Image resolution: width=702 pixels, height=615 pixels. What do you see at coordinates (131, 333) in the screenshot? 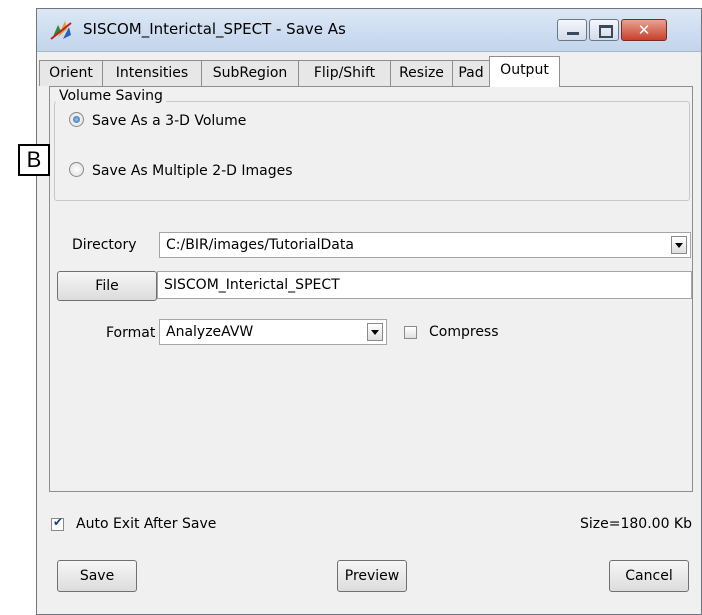
I see `format-label: Format` at bounding box center [131, 333].